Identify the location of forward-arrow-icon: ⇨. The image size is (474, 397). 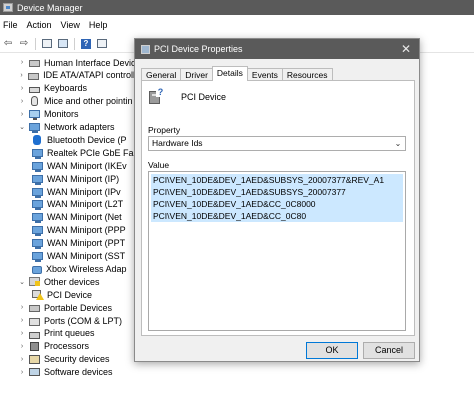
(24, 44).